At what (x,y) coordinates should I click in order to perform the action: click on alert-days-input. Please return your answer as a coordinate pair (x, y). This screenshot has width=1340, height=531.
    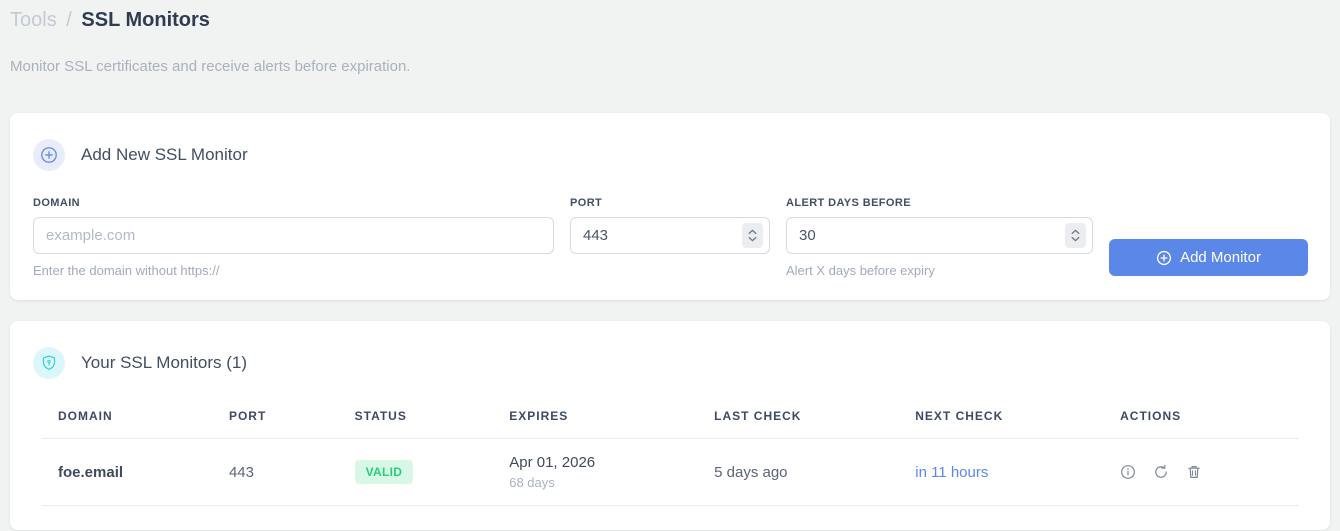
    Looking at the image, I should click on (939, 235).